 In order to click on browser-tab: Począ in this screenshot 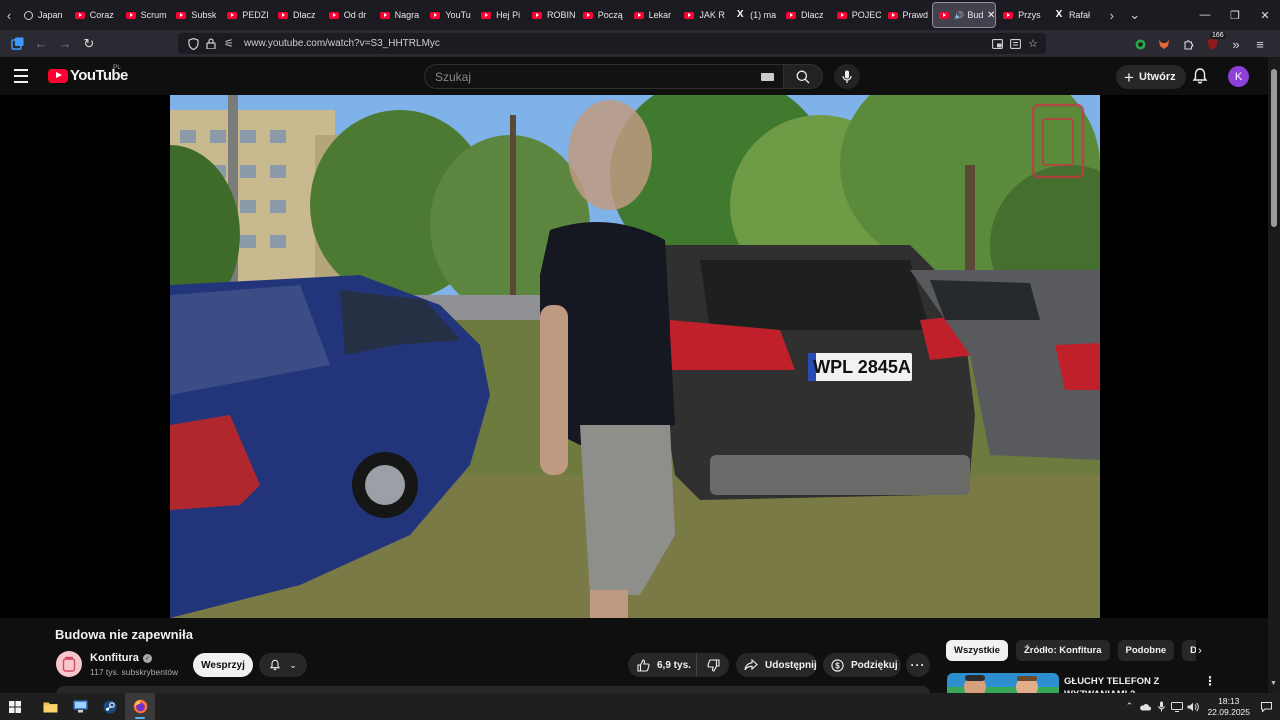, I will do `click(602, 15)`.